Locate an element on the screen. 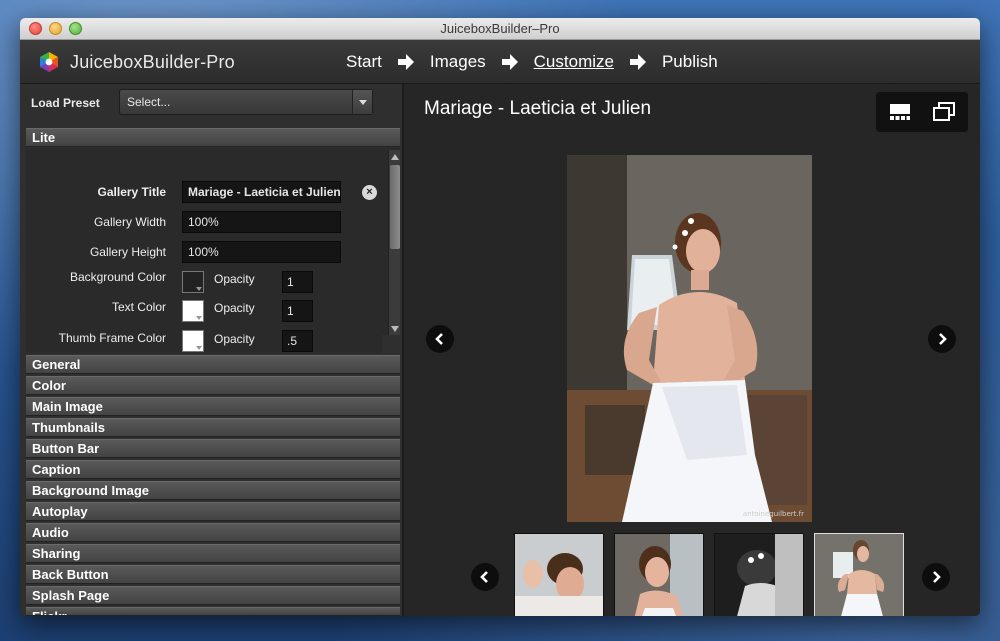 This screenshot has height=641, width=1000. text-opacity-label: Opacity is located at coordinates (234, 308).